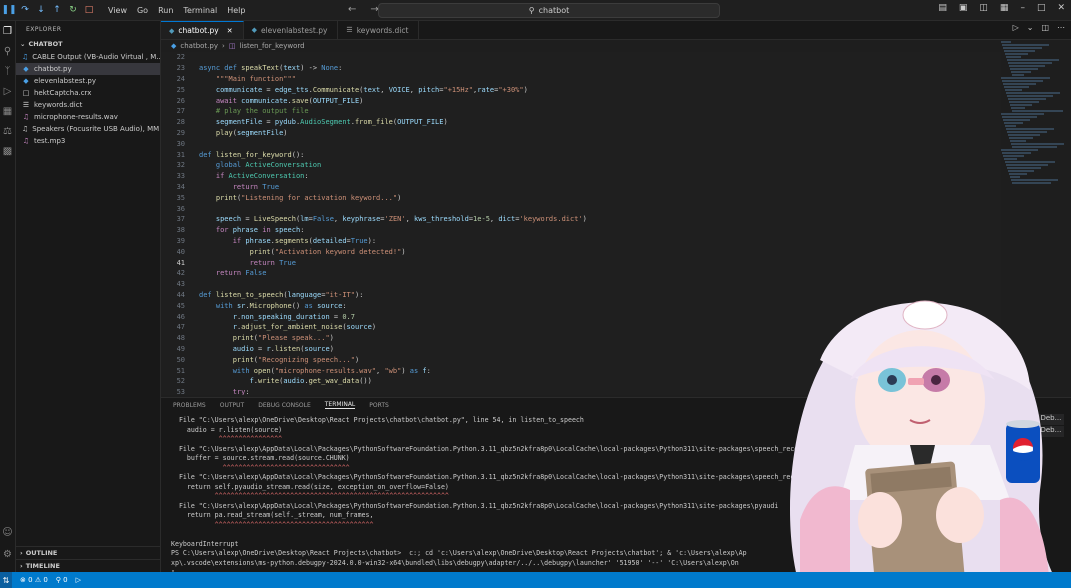 Image resolution: width=1071 pixels, height=588 pixels. What do you see at coordinates (189, 405) in the screenshot?
I see `tab-problems: PROBLEMS` at bounding box center [189, 405].